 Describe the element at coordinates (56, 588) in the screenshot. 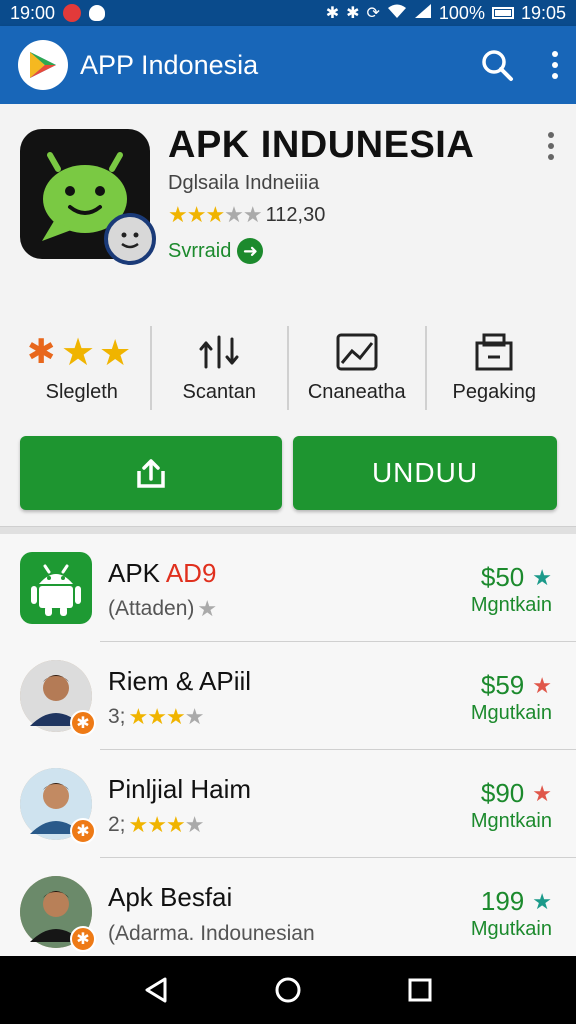

I see `android-icon` at that location.